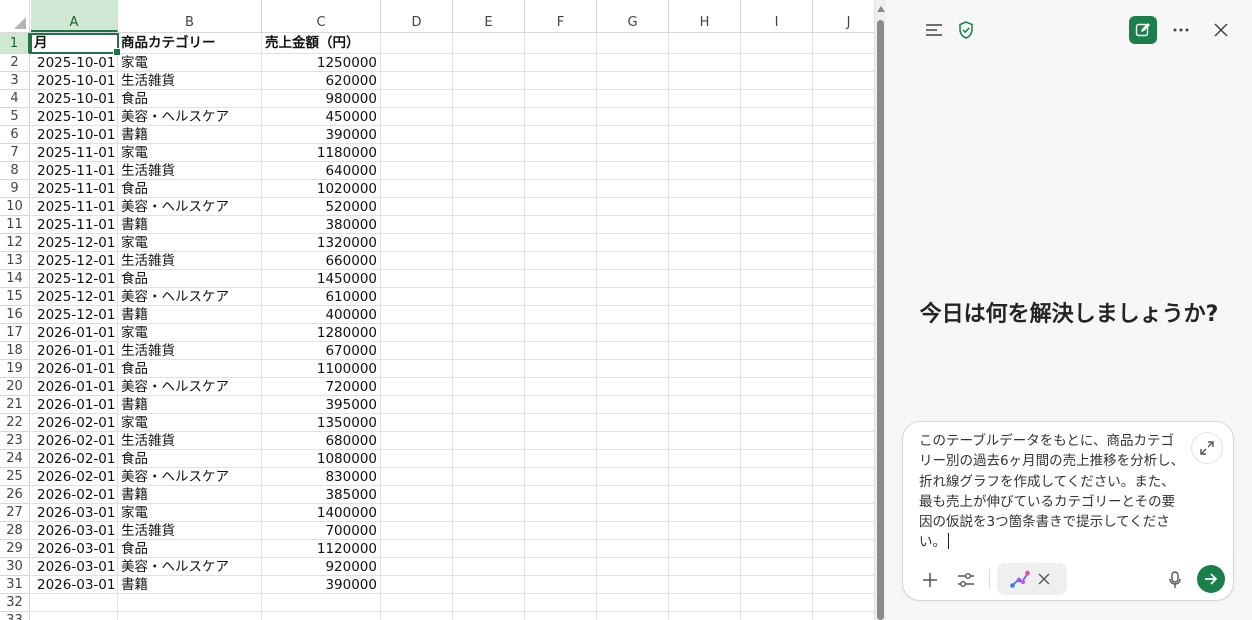 Image resolution: width=1252 pixels, height=620 pixels. I want to click on cell-d3, so click(417, 81).